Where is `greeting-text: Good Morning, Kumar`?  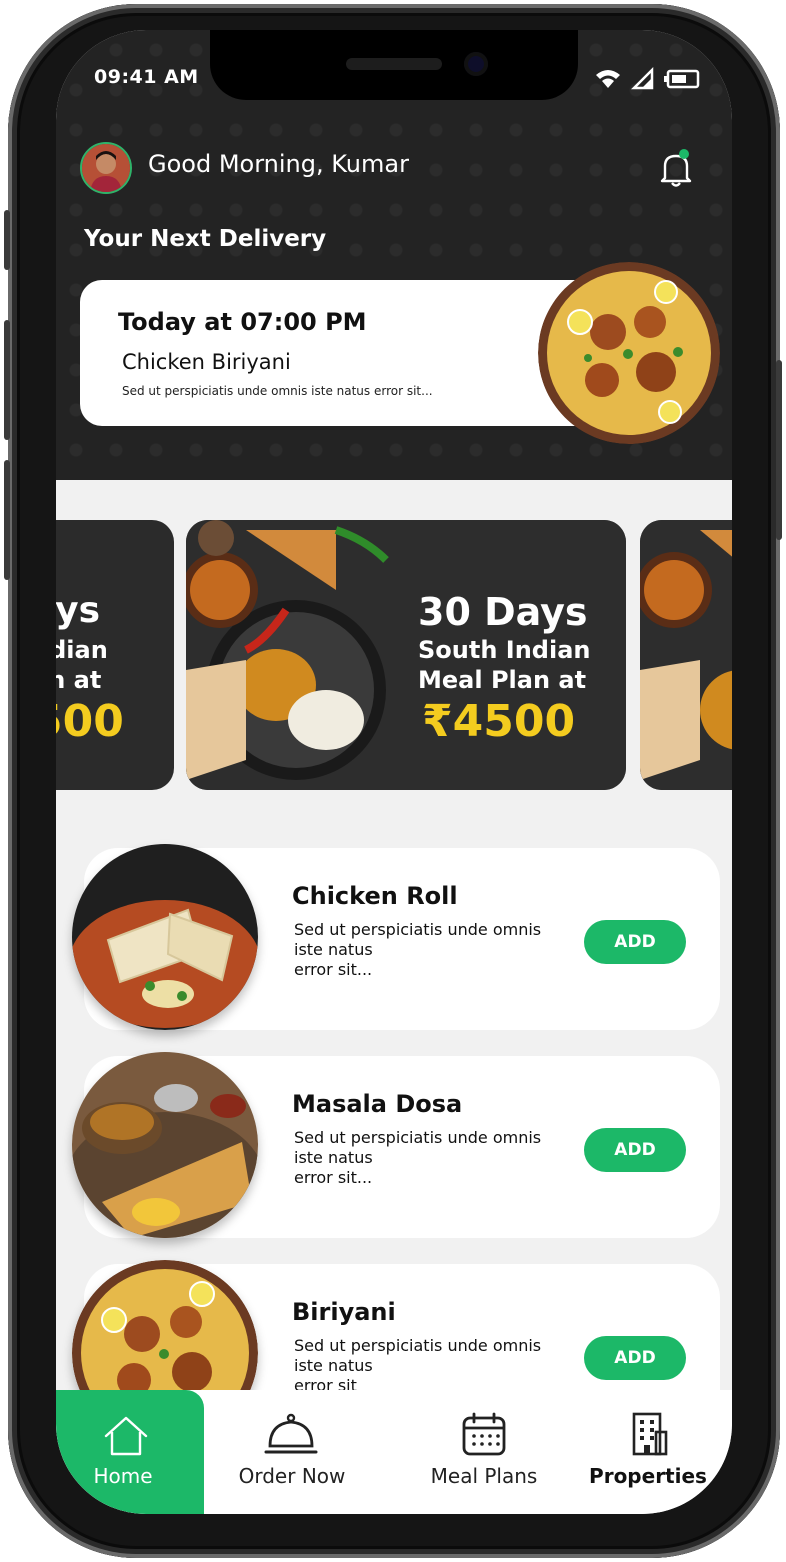
greeting-text: Good Morning, Kumar is located at coordinates (278, 164).